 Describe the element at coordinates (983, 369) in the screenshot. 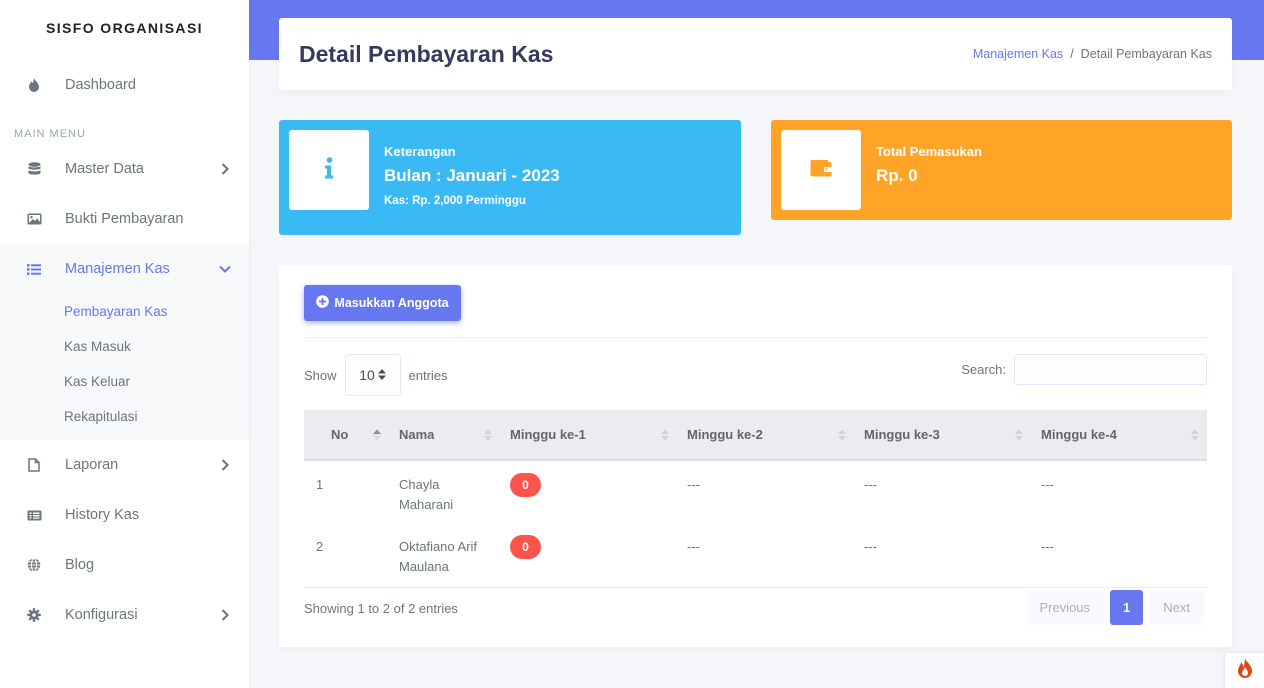

I see `search-label: Search:` at that location.